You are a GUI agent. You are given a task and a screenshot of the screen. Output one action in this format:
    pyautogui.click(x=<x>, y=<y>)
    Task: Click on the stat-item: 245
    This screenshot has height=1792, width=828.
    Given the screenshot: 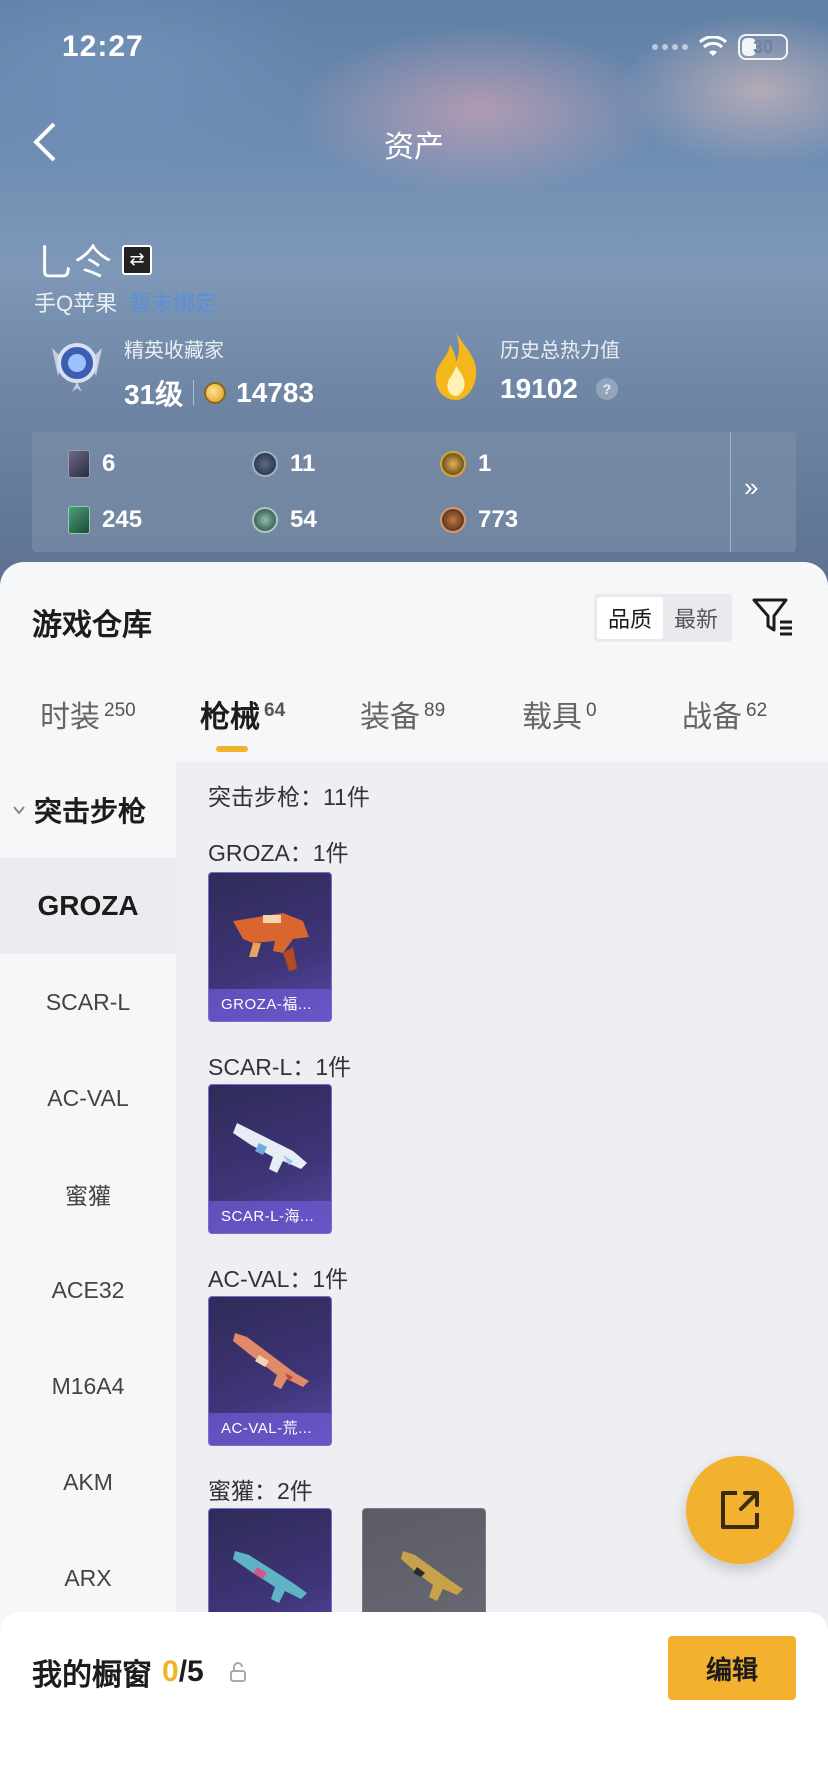 What is the action you would take?
    pyautogui.click(x=105, y=520)
    